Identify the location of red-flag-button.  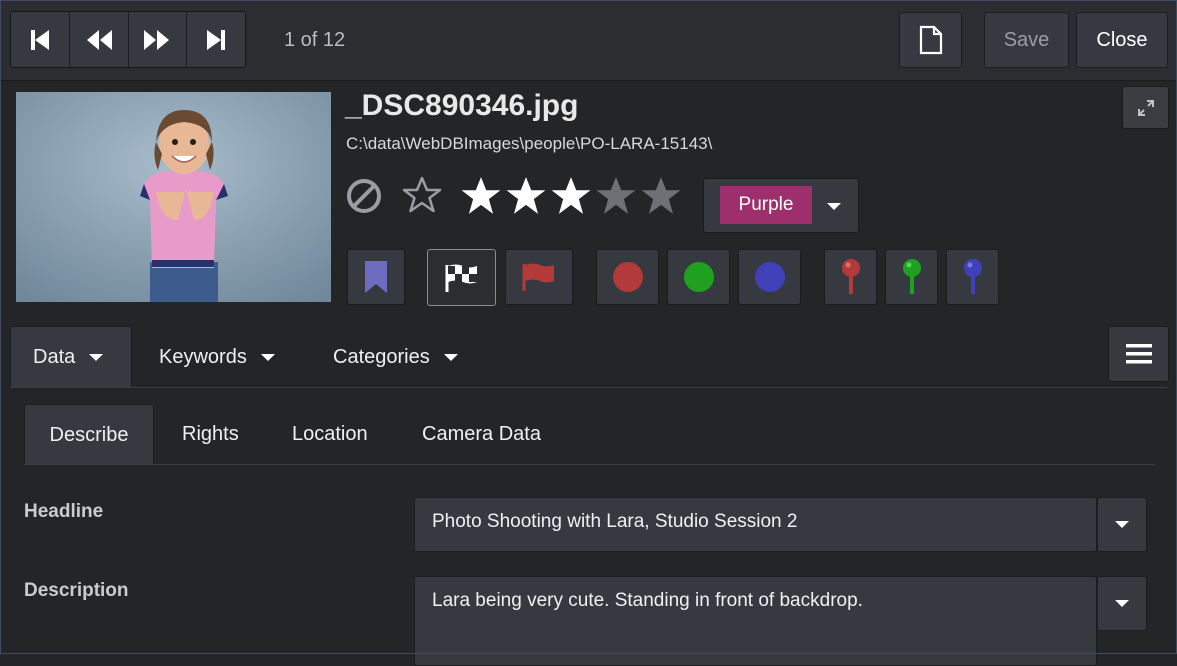
(539, 277).